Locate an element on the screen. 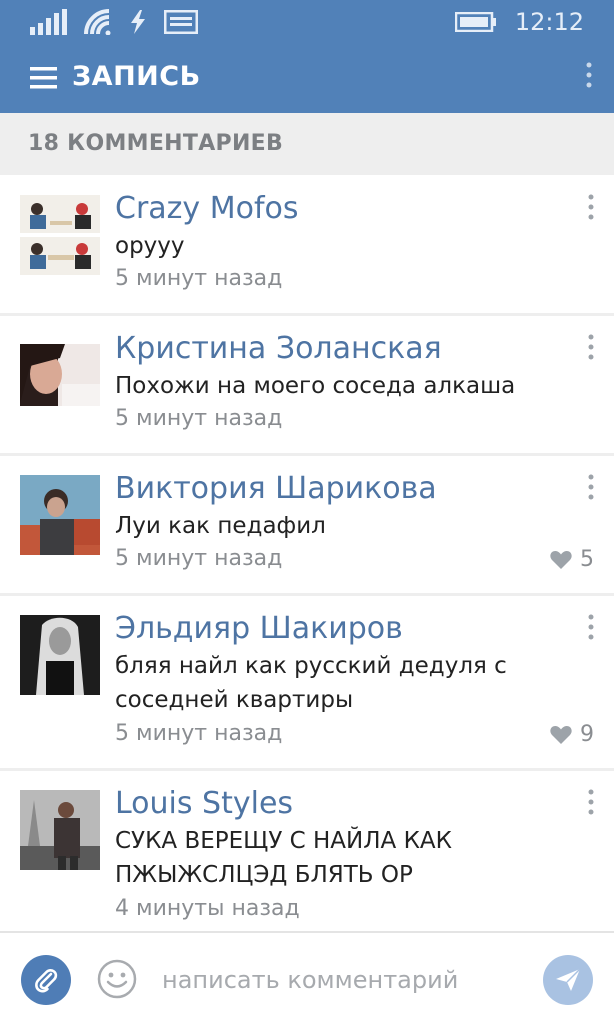 The width and height of the screenshot is (614, 1026). like-count: 9 is located at coordinates (587, 734).